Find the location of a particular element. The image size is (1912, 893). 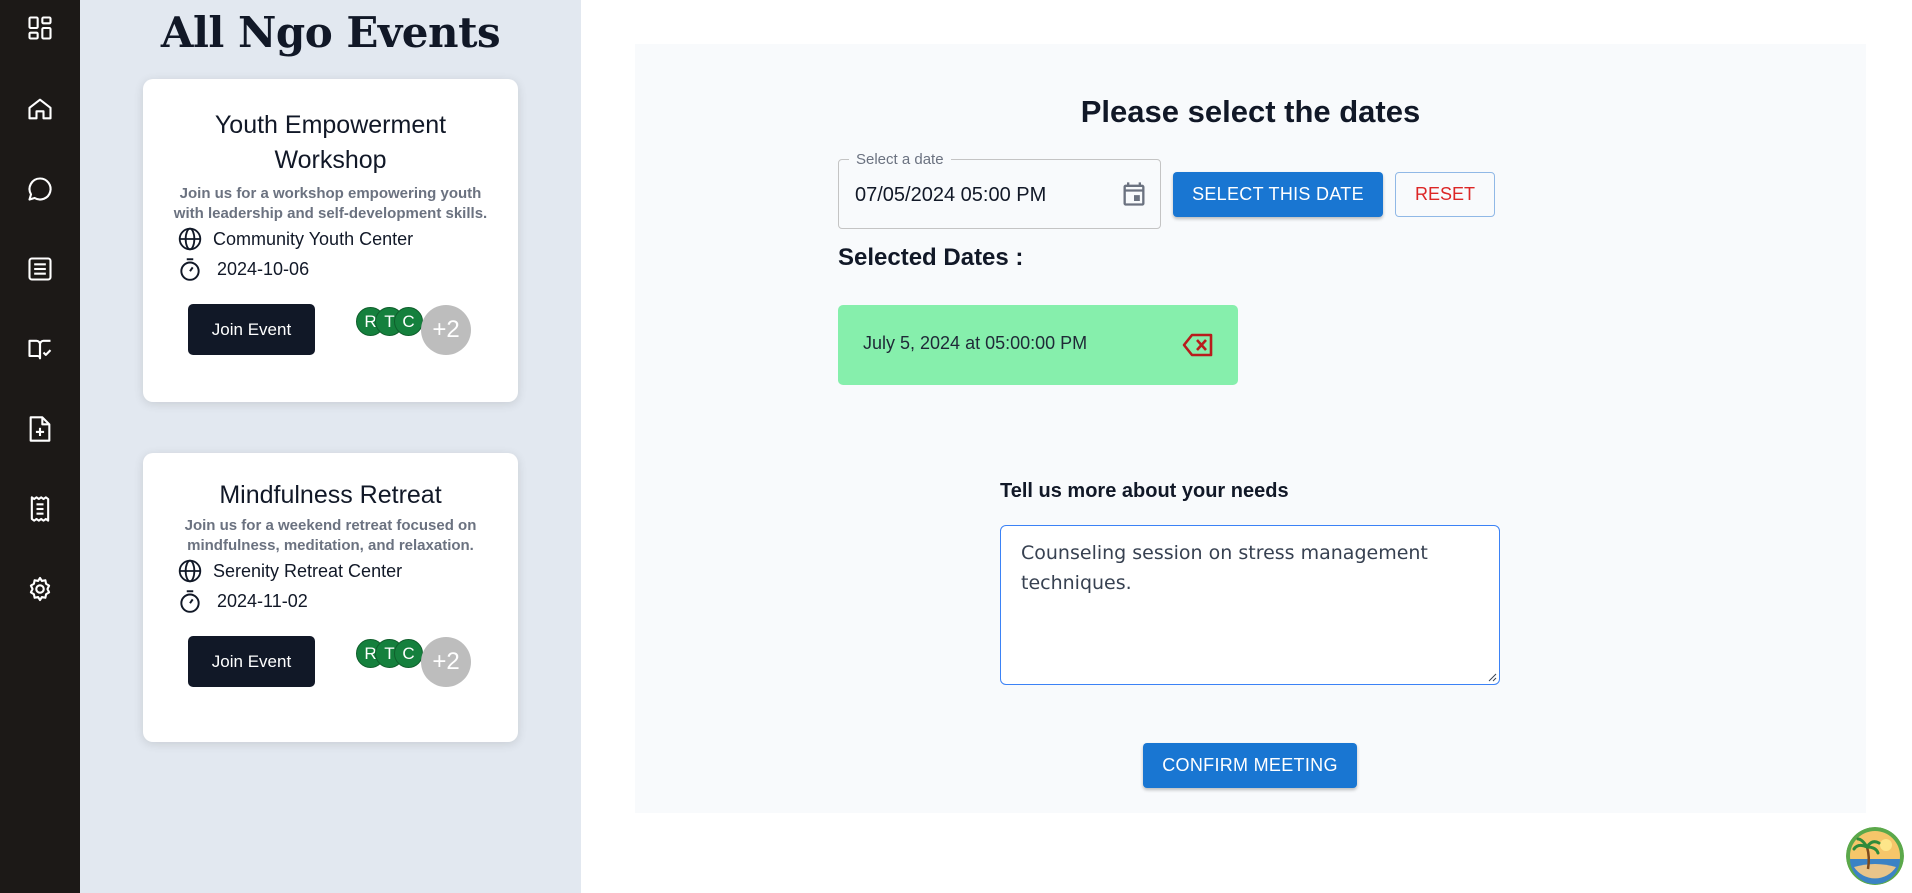

event-location: Serenity Retreat Center is located at coordinates (330, 571).